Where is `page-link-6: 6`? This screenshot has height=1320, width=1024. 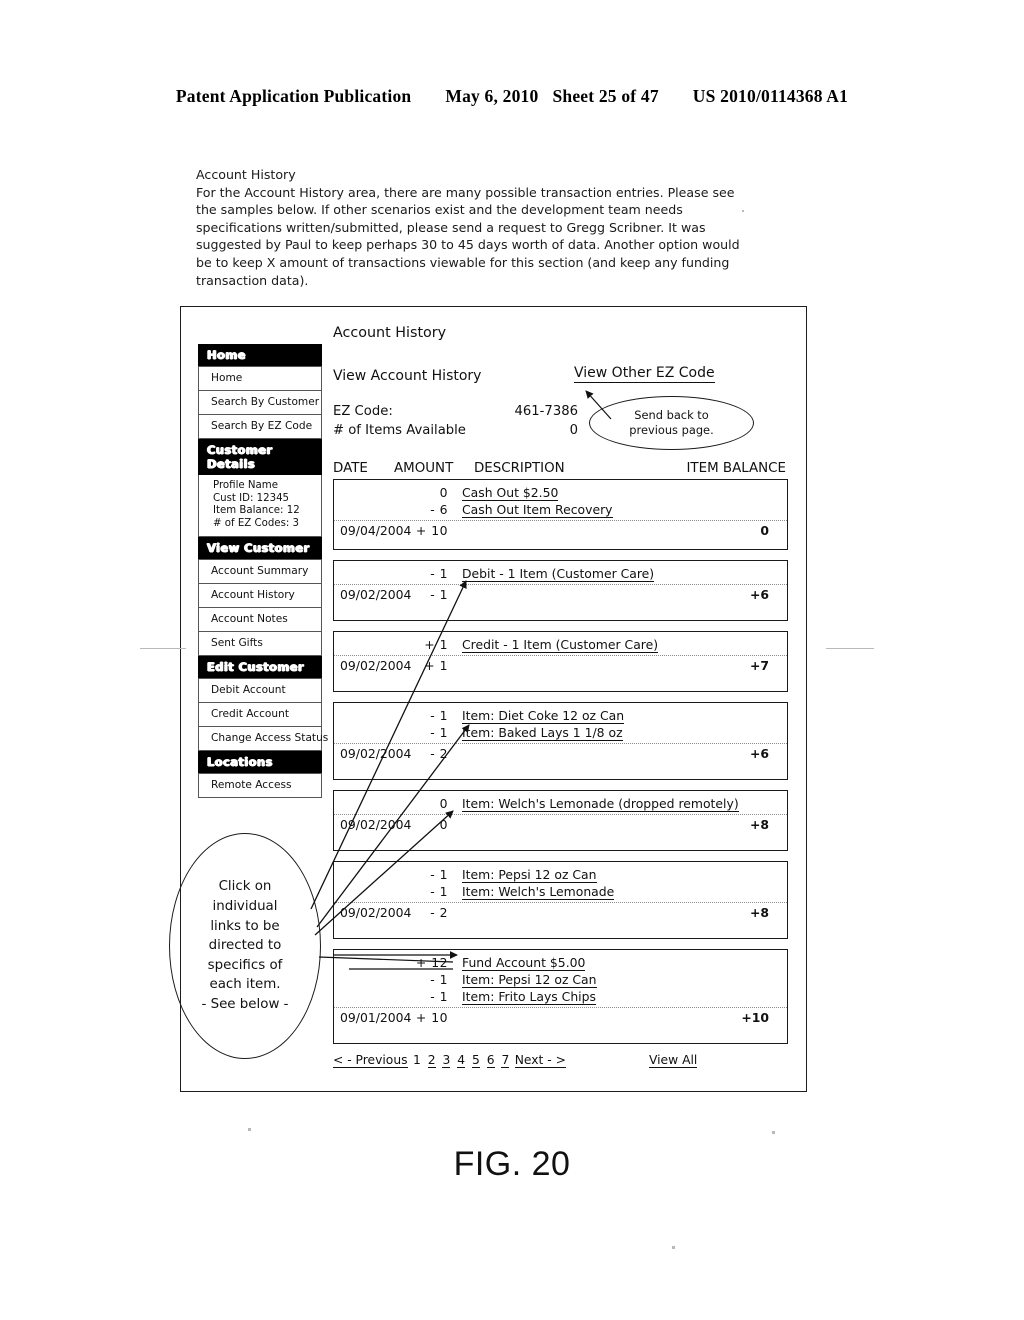 page-link-6: 6 is located at coordinates (490, 1060).